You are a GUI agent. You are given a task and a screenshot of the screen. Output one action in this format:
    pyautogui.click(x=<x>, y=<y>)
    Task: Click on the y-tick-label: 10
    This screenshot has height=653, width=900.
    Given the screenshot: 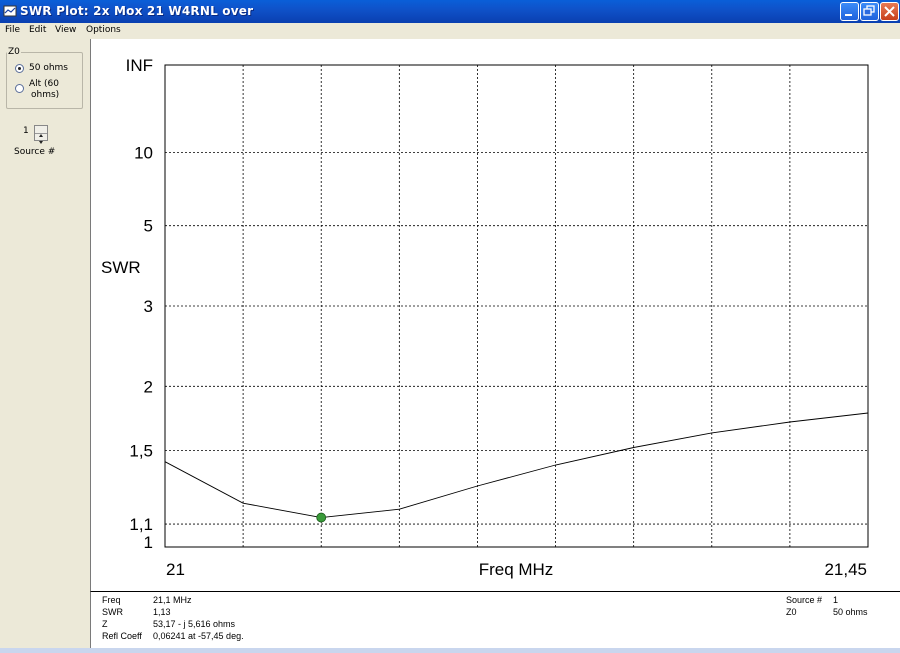 What is the action you would take?
    pyautogui.click(x=143, y=153)
    